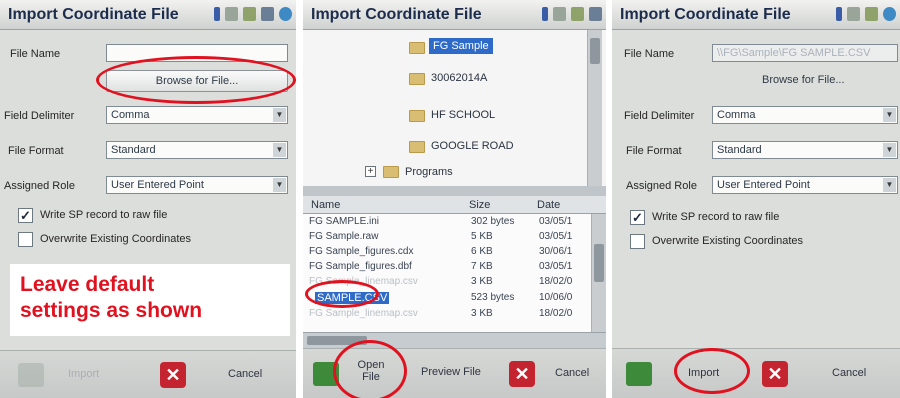  What do you see at coordinates (479, 205) in the screenshot?
I see `column-size: Size` at bounding box center [479, 205].